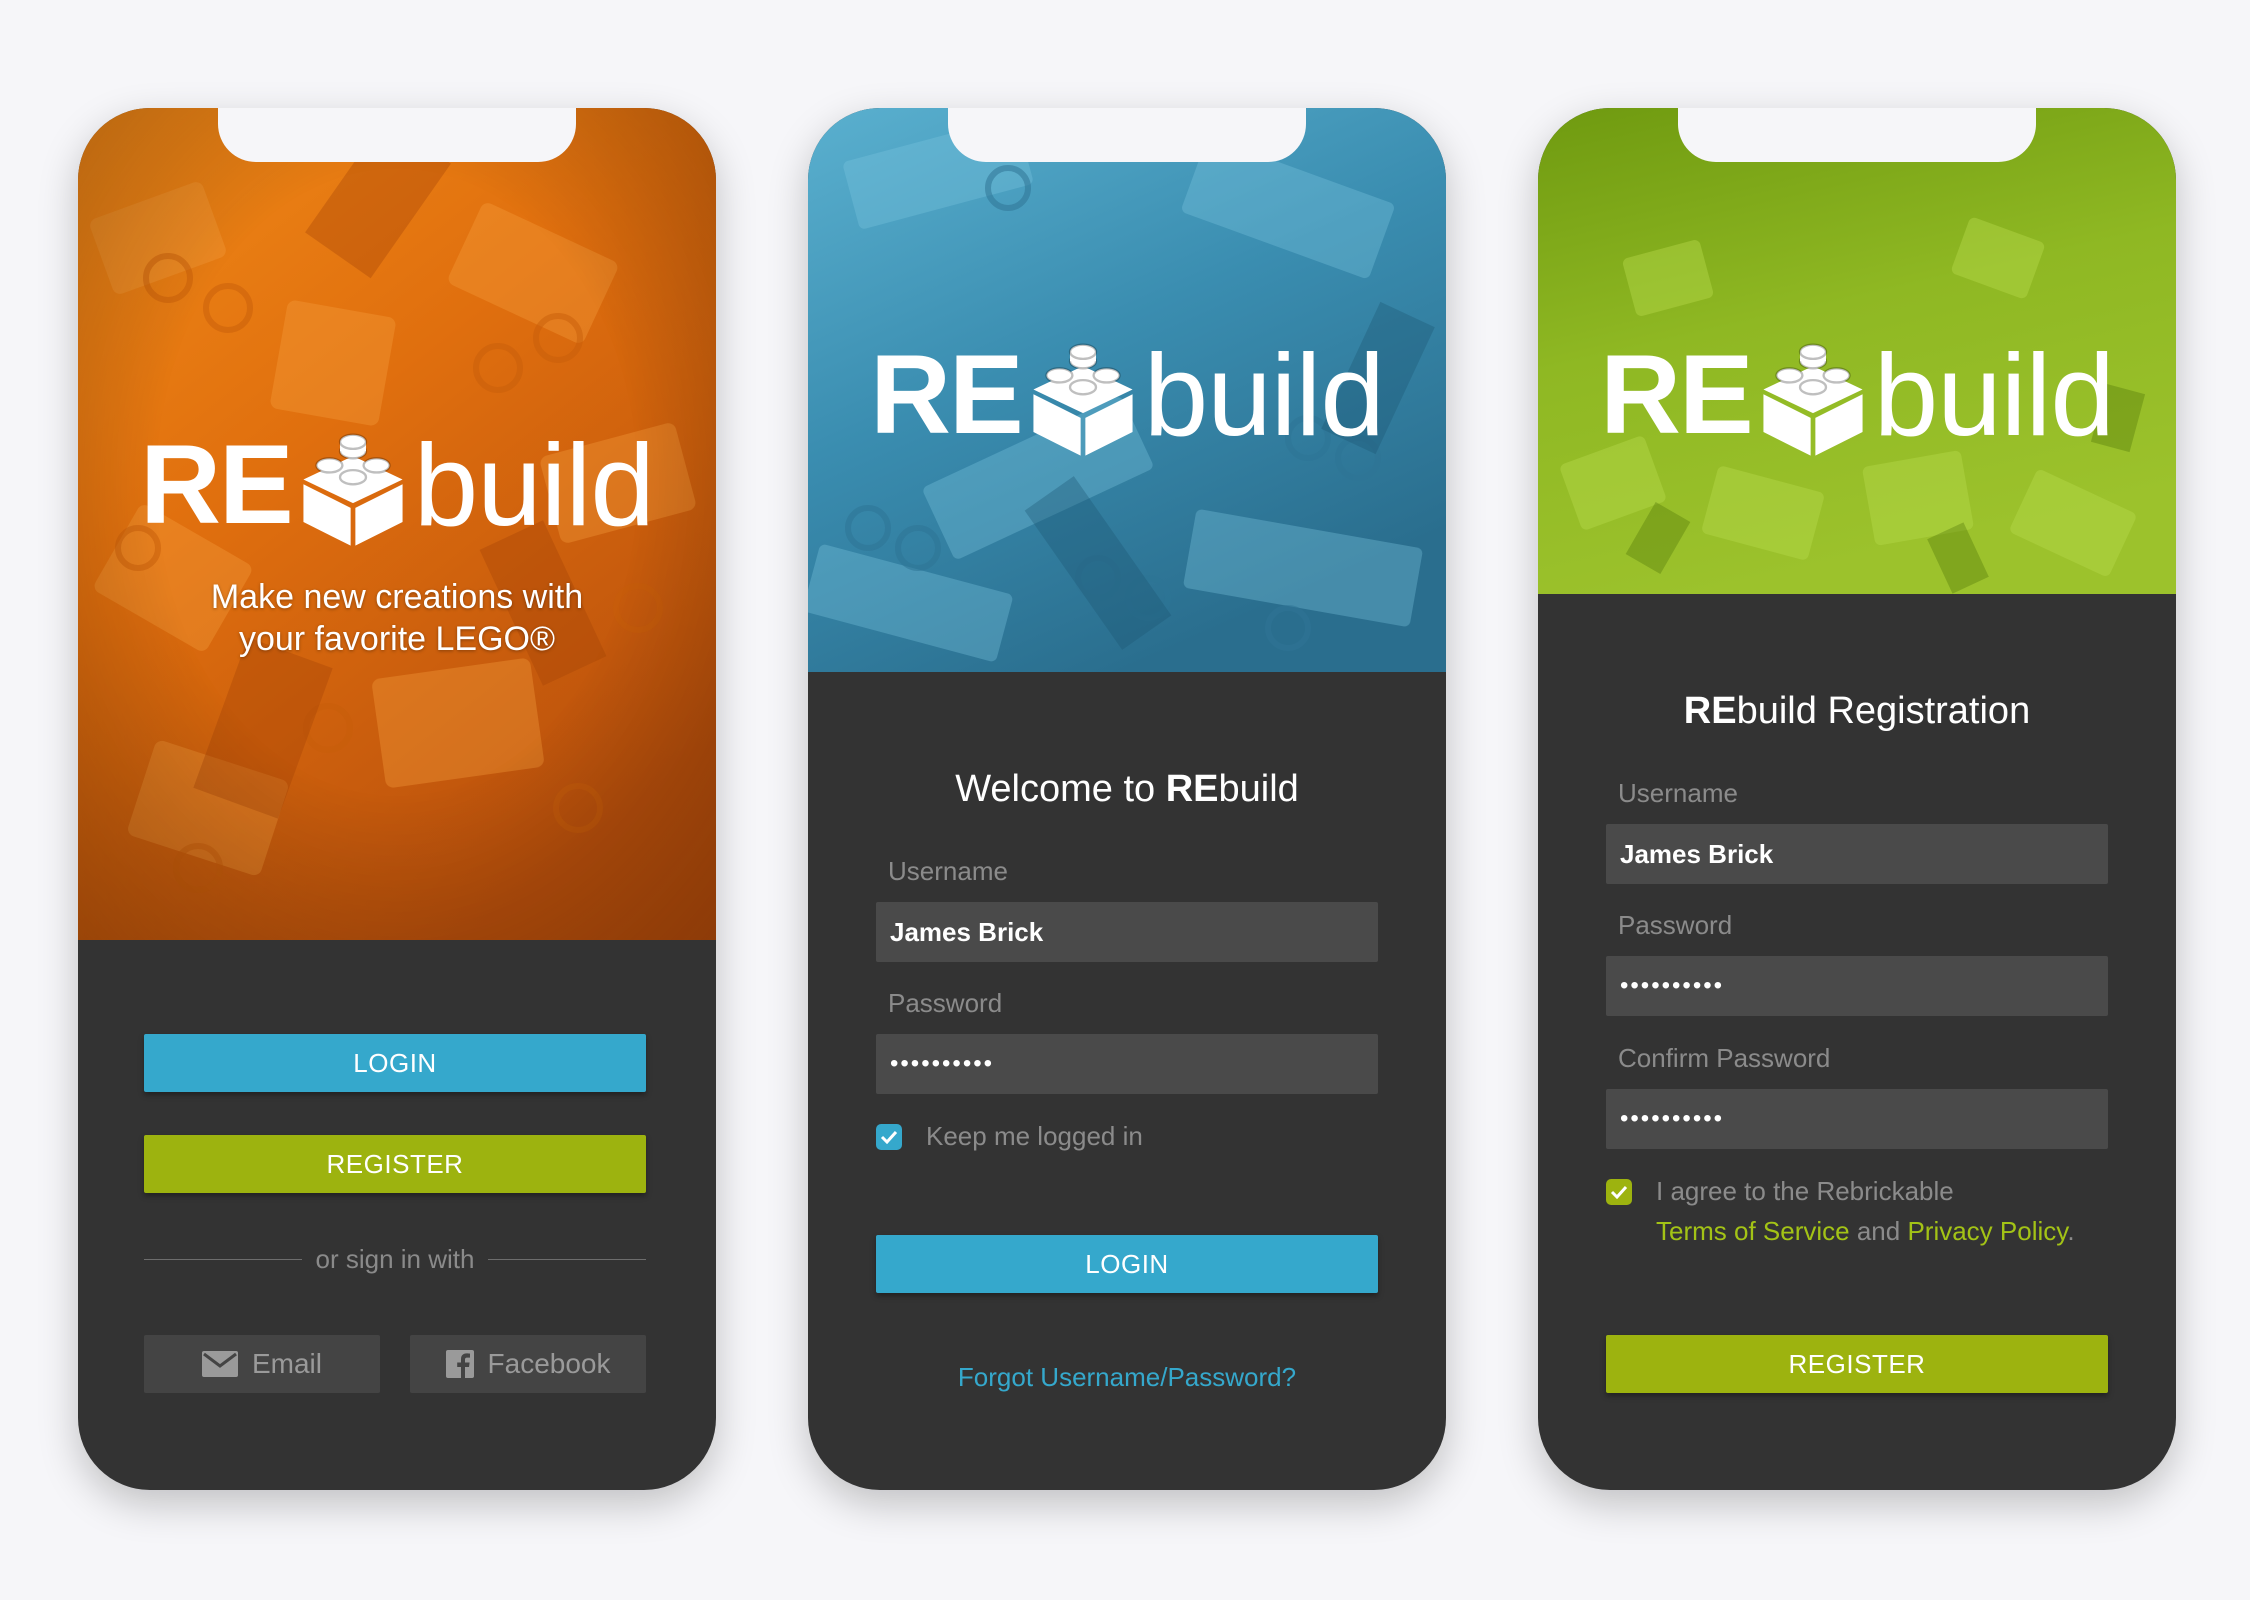  What do you see at coordinates (397, 639) in the screenshot?
I see `tagline-line-2: your favorite LEGO®` at bounding box center [397, 639].